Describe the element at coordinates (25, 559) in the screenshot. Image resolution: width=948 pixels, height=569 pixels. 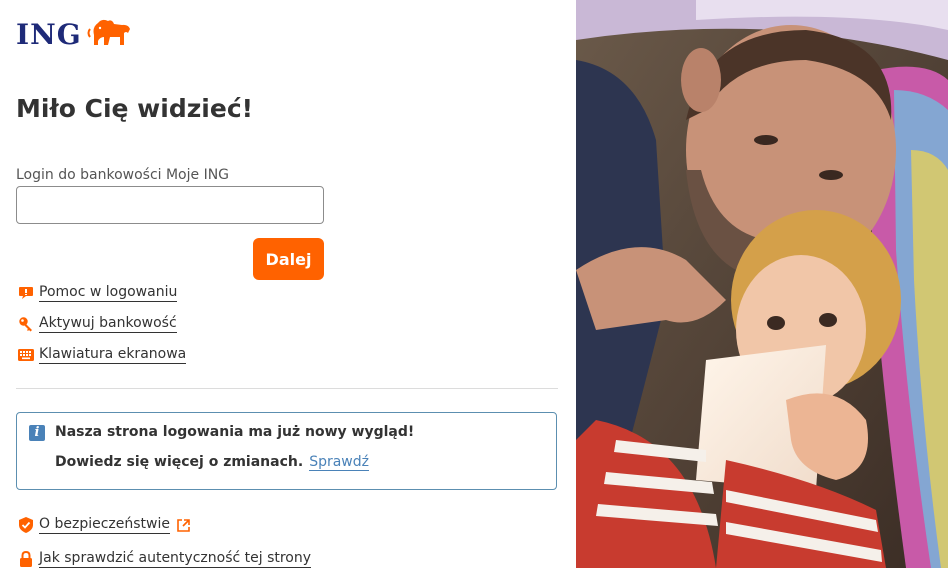
I see `lock-icon` at that location.